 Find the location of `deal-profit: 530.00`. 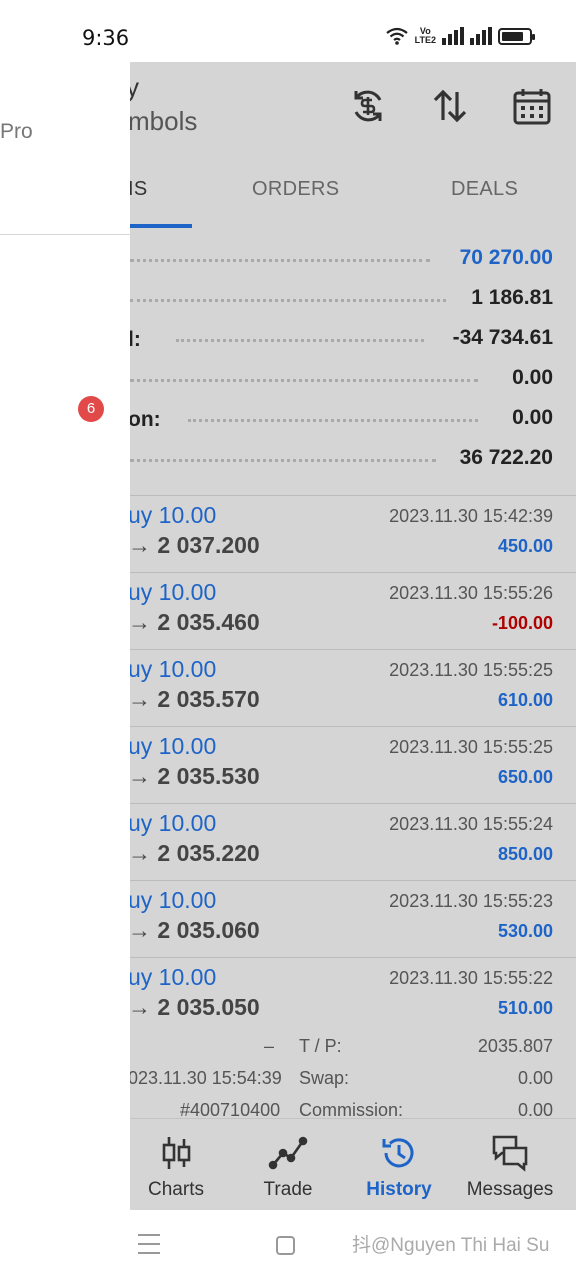

deal-profit: 530.00 is located at coordinates (525, 931).